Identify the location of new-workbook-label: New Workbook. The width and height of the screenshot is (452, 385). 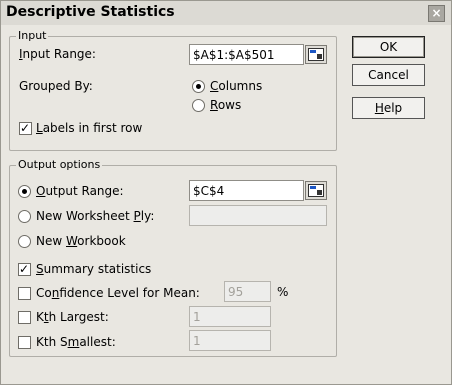
(81, 241).